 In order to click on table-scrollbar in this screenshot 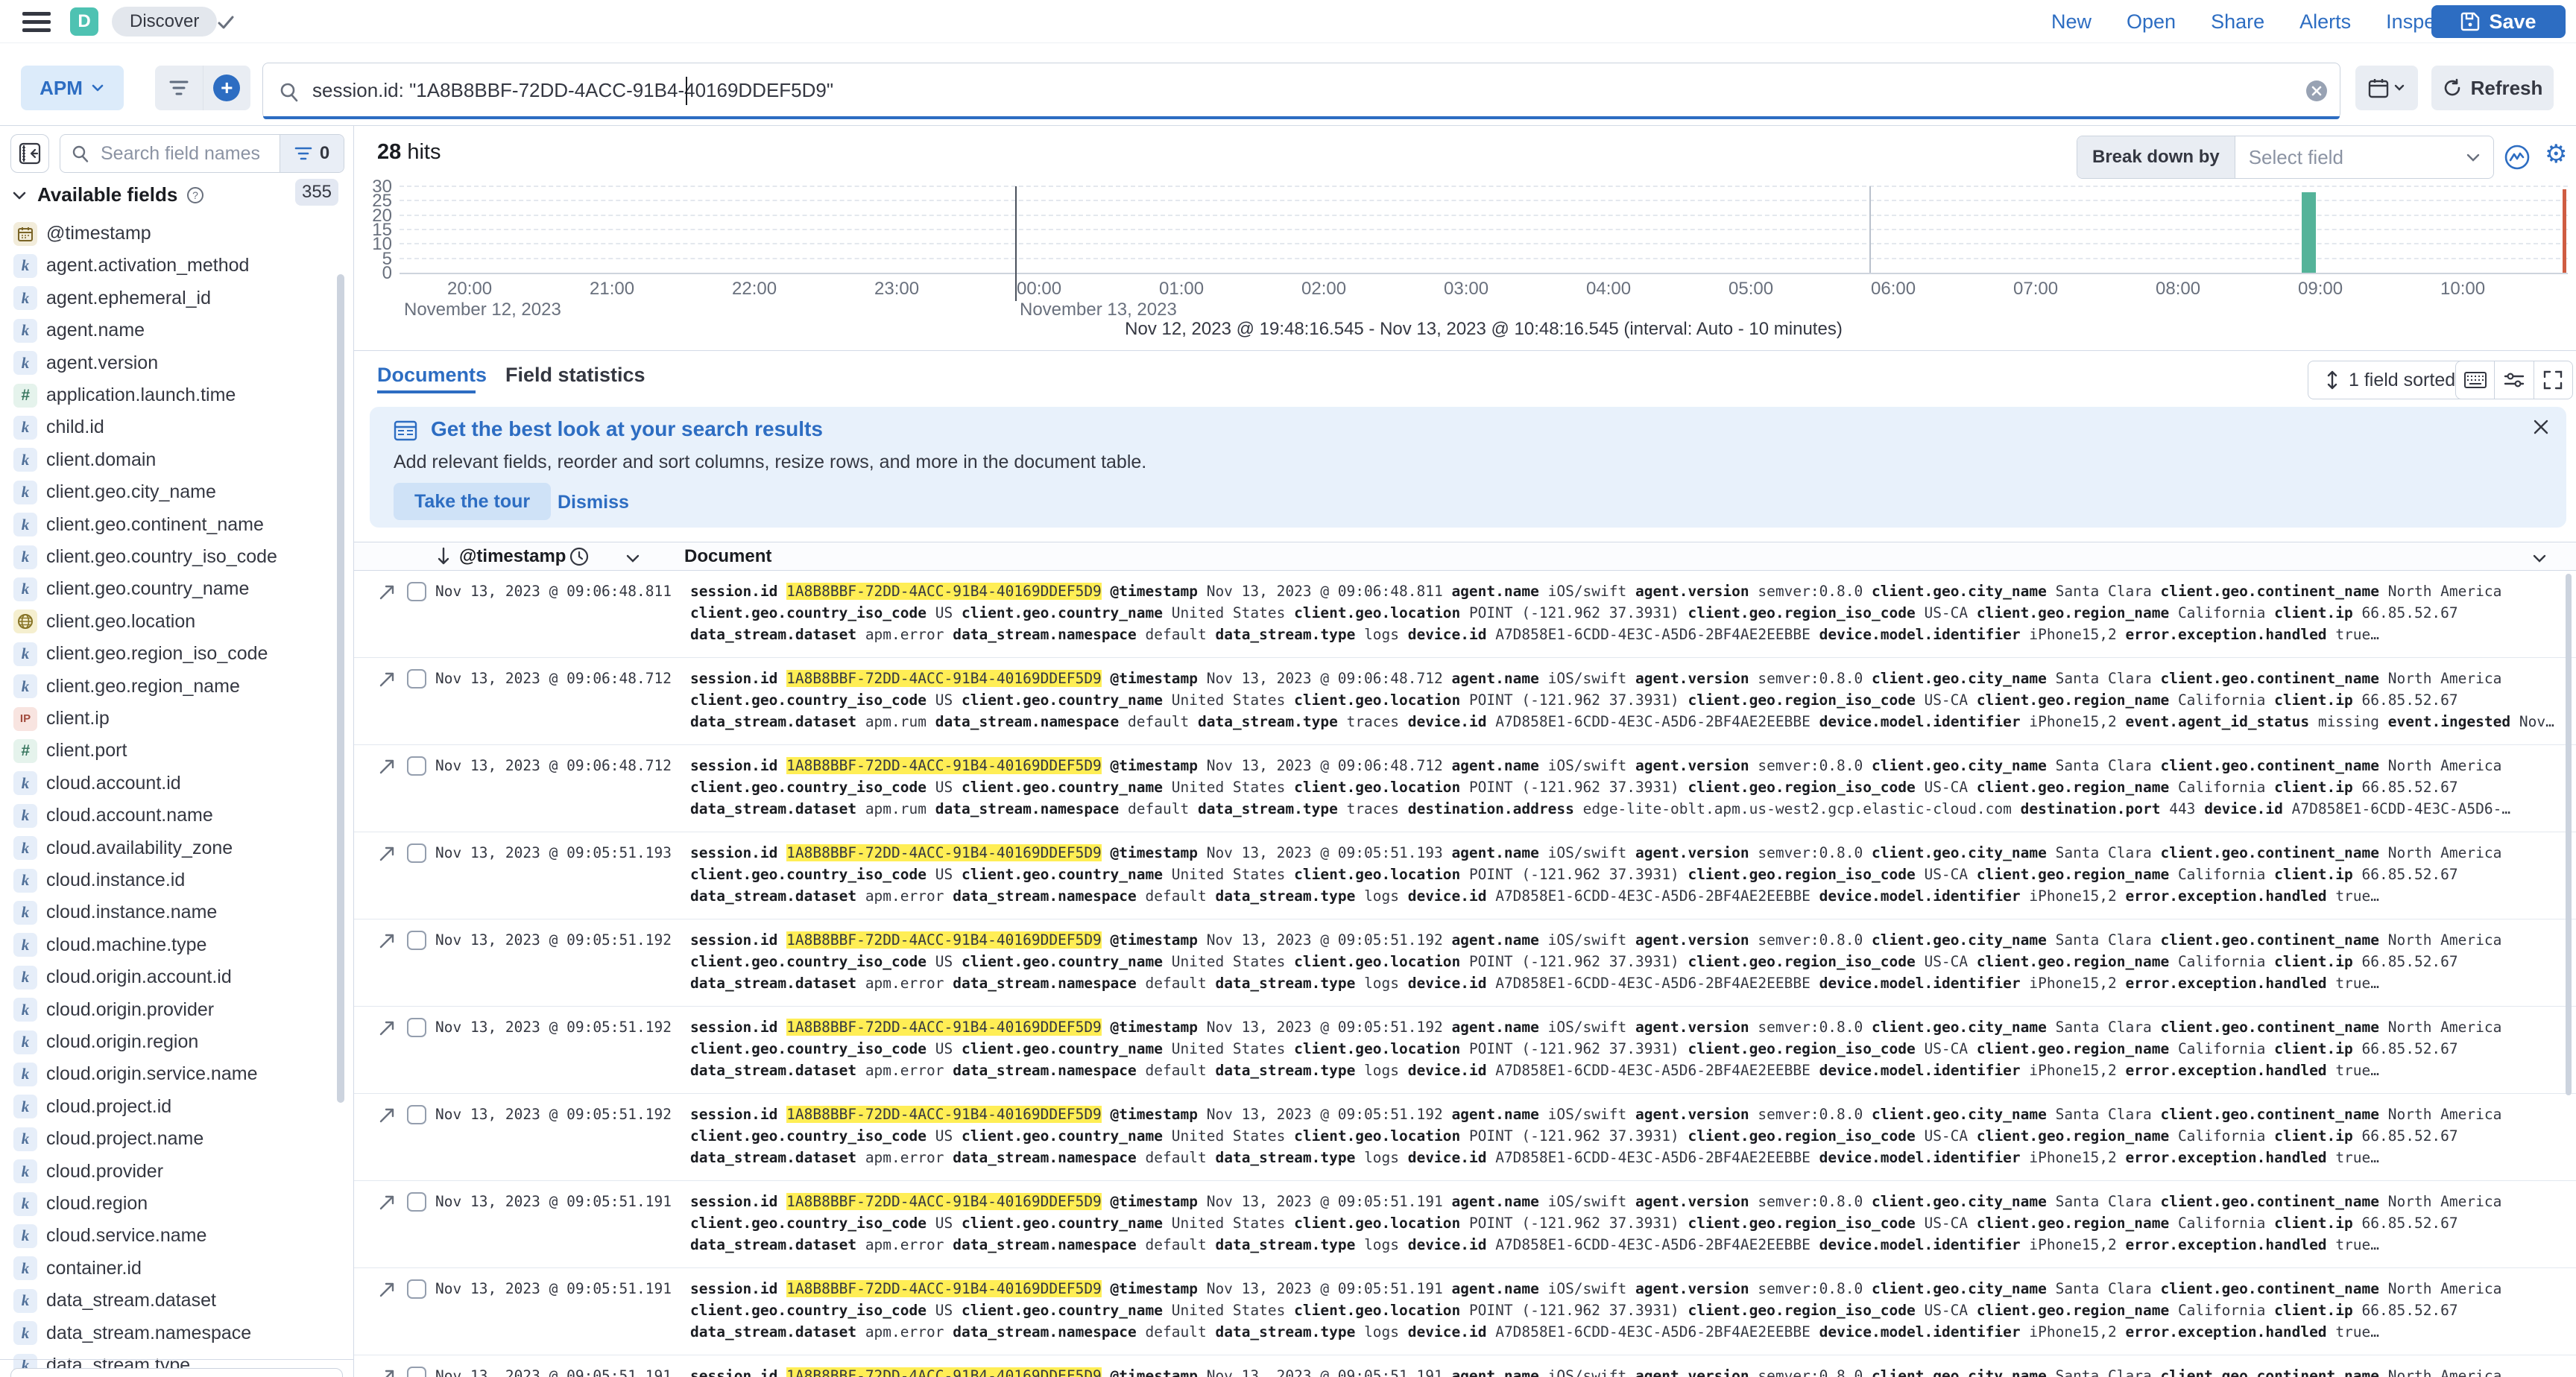, I will do `click(2569, 834)`.